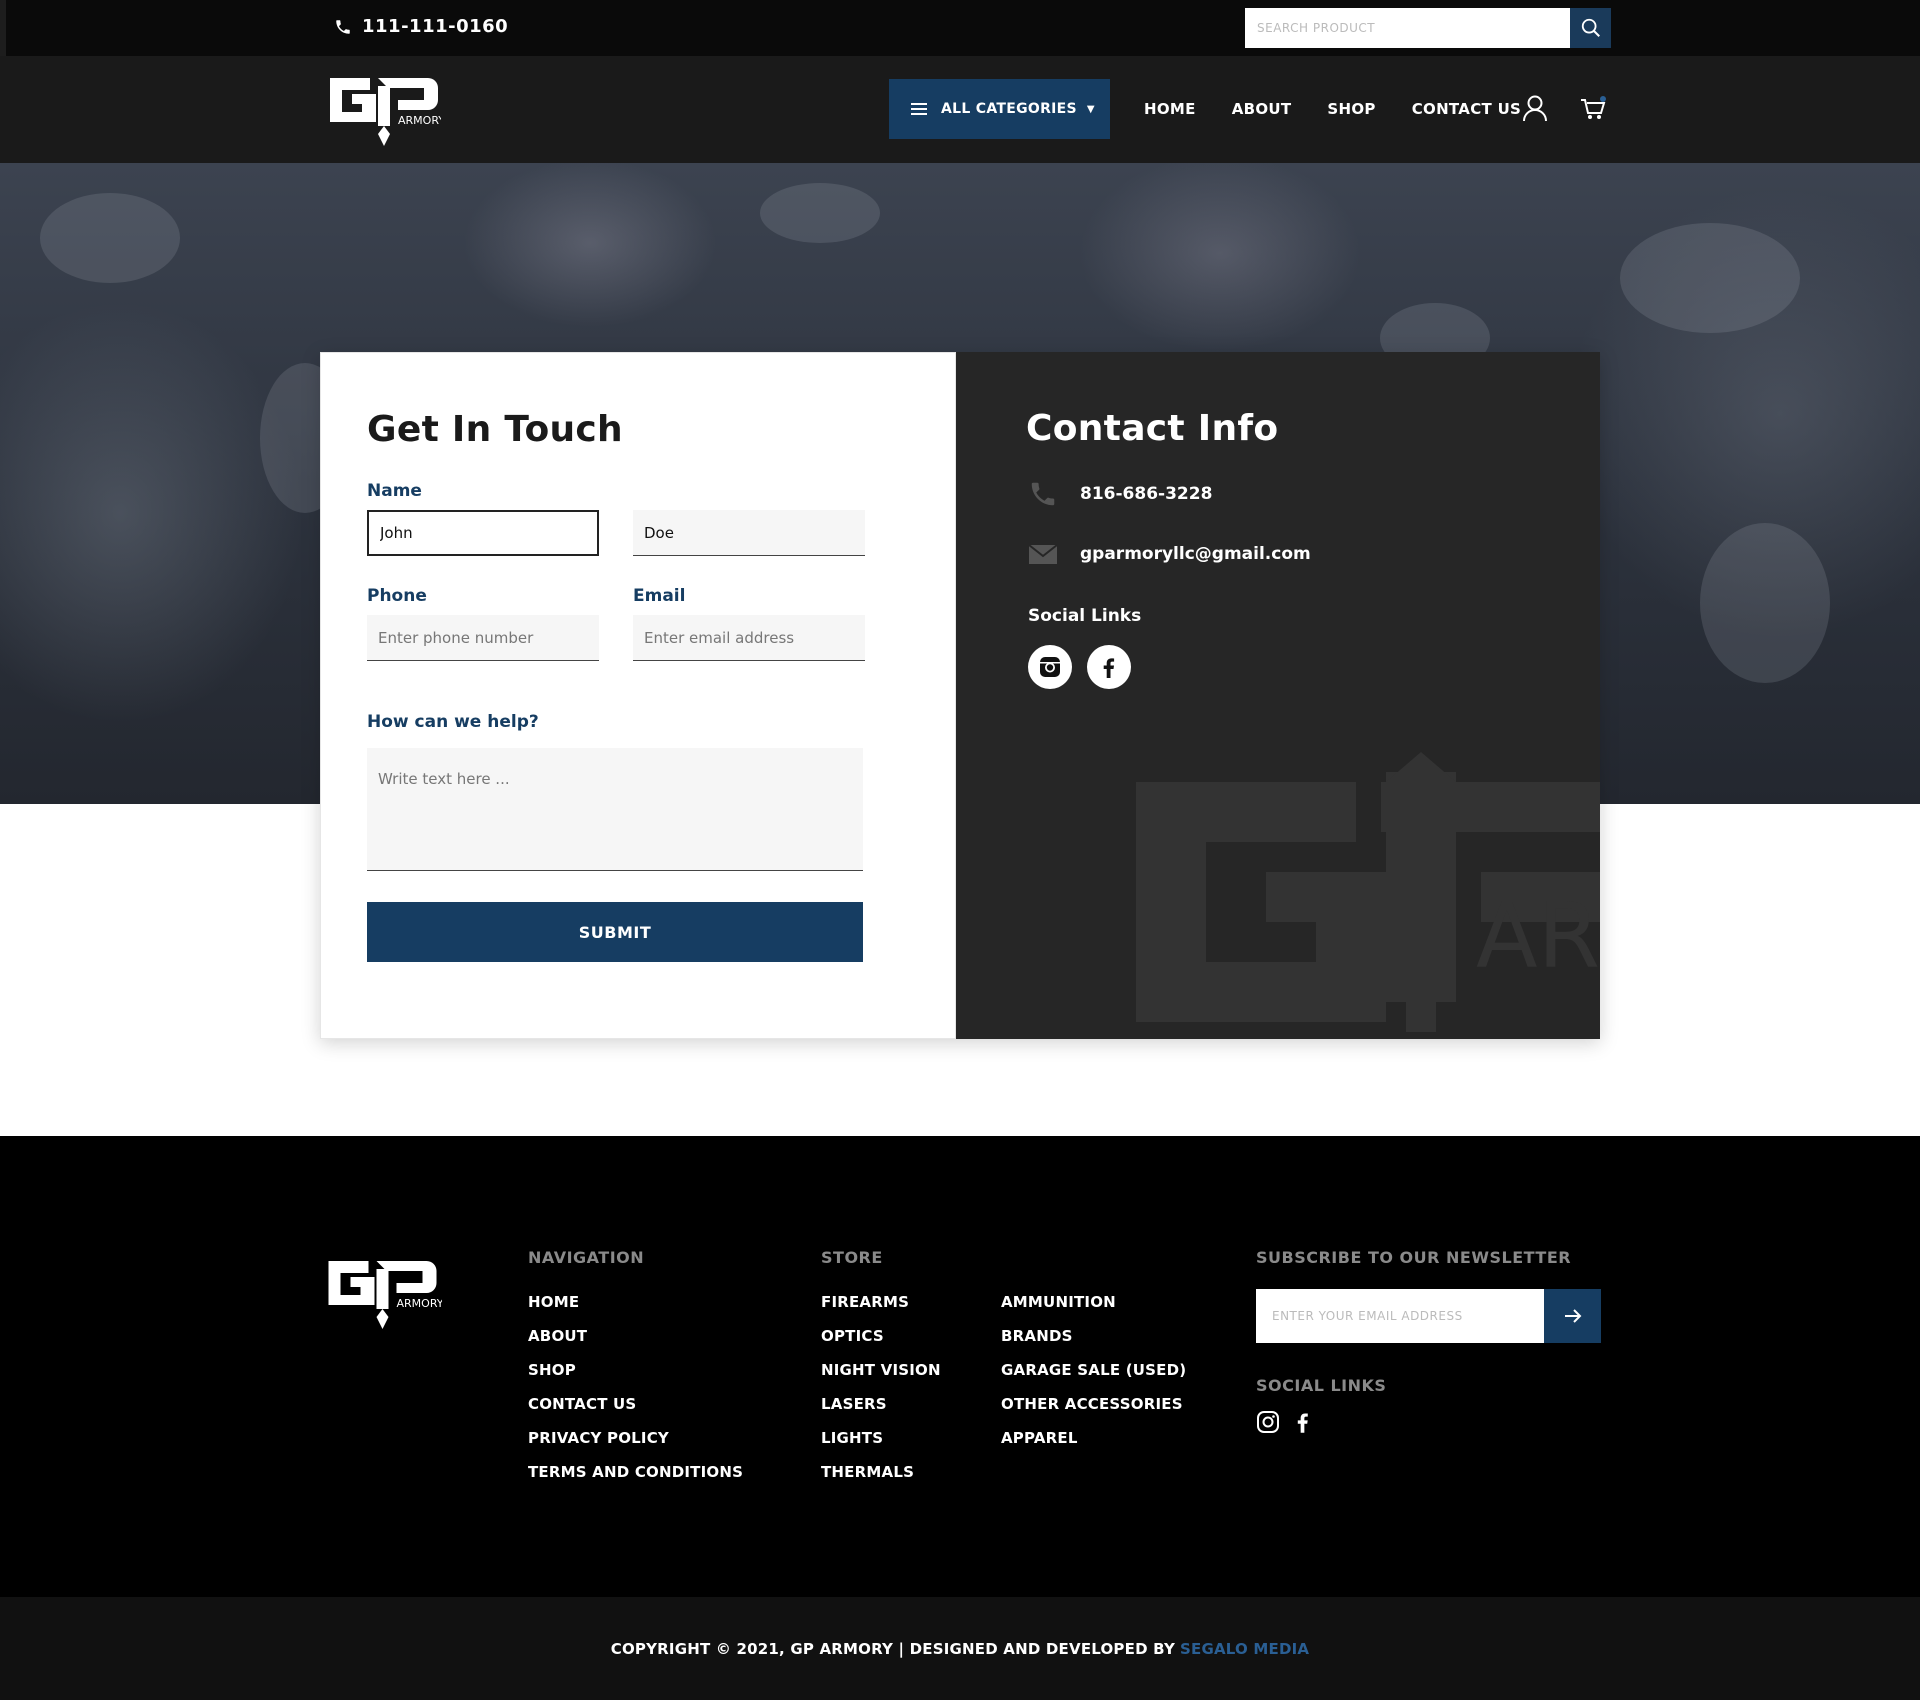 This screenshot has height=1700, width=1920. I want to click on top-phone-number: 111-111-0160, so click(435, 26).